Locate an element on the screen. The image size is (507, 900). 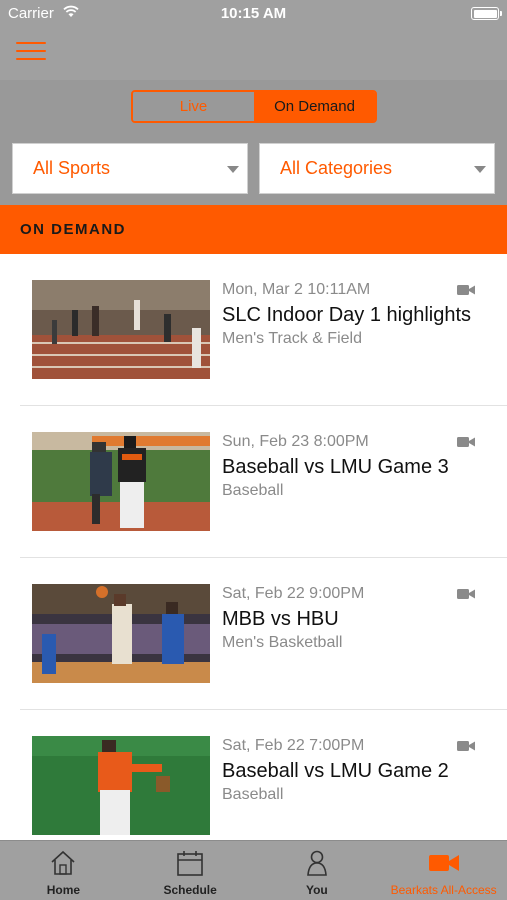
tab-schedule: Schedule is located at coordinates (190, 870).